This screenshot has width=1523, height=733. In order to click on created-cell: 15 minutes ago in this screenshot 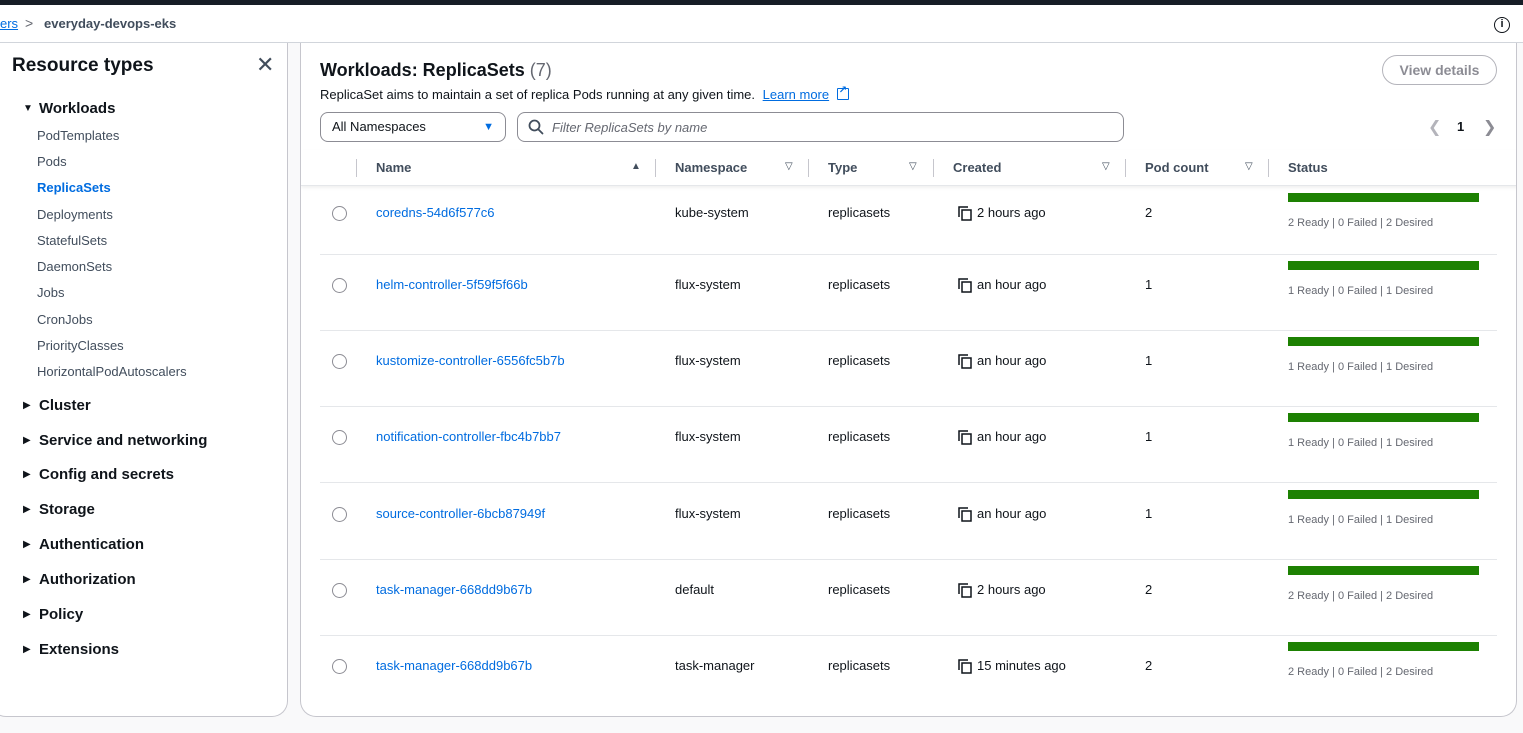, I will do `click(1021, 665)`.